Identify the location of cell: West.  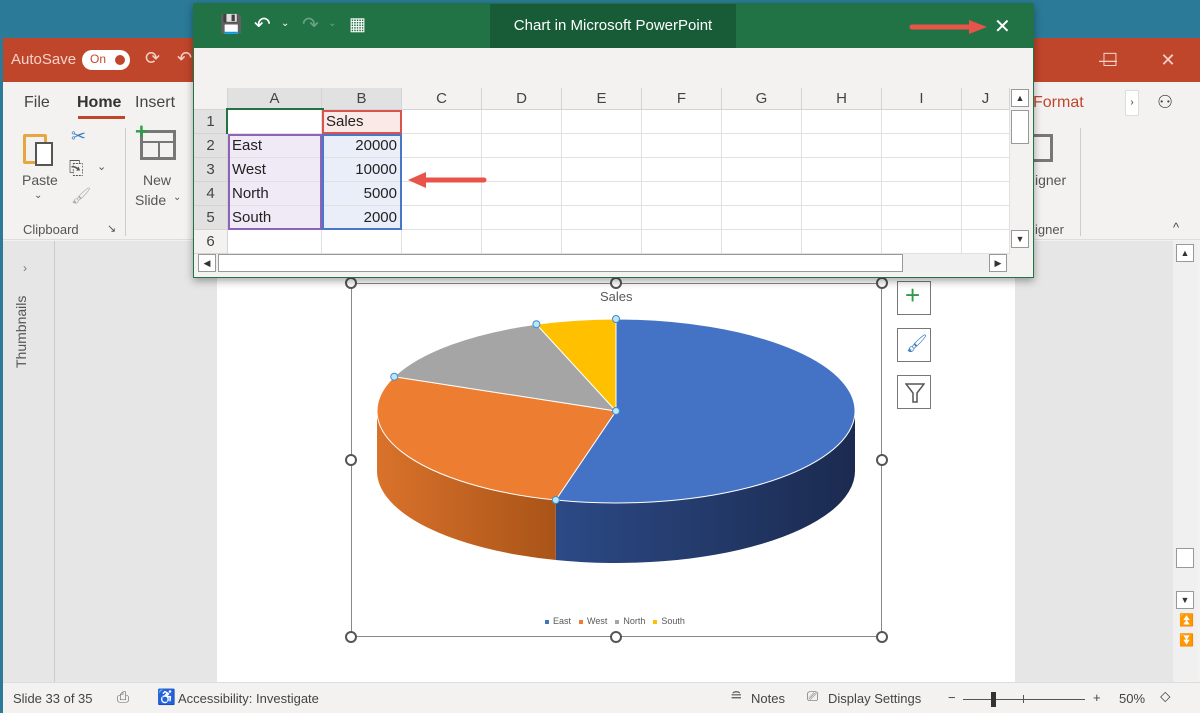
(275, 170).